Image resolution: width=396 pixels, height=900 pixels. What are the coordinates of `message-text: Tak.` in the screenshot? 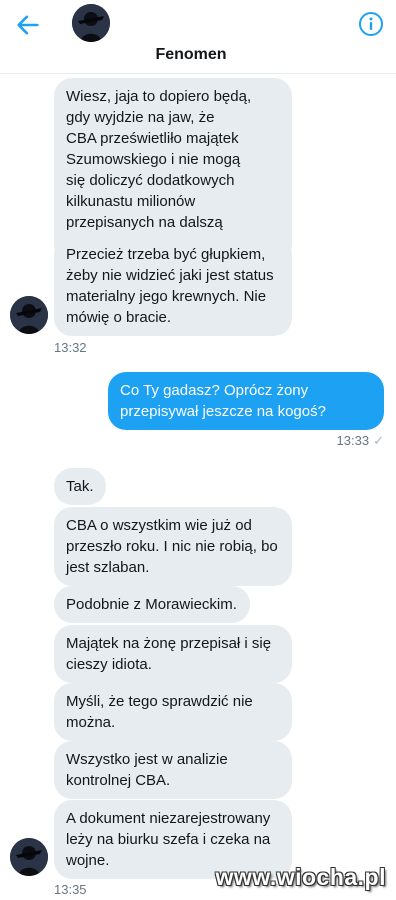 It's located at (80, 486).